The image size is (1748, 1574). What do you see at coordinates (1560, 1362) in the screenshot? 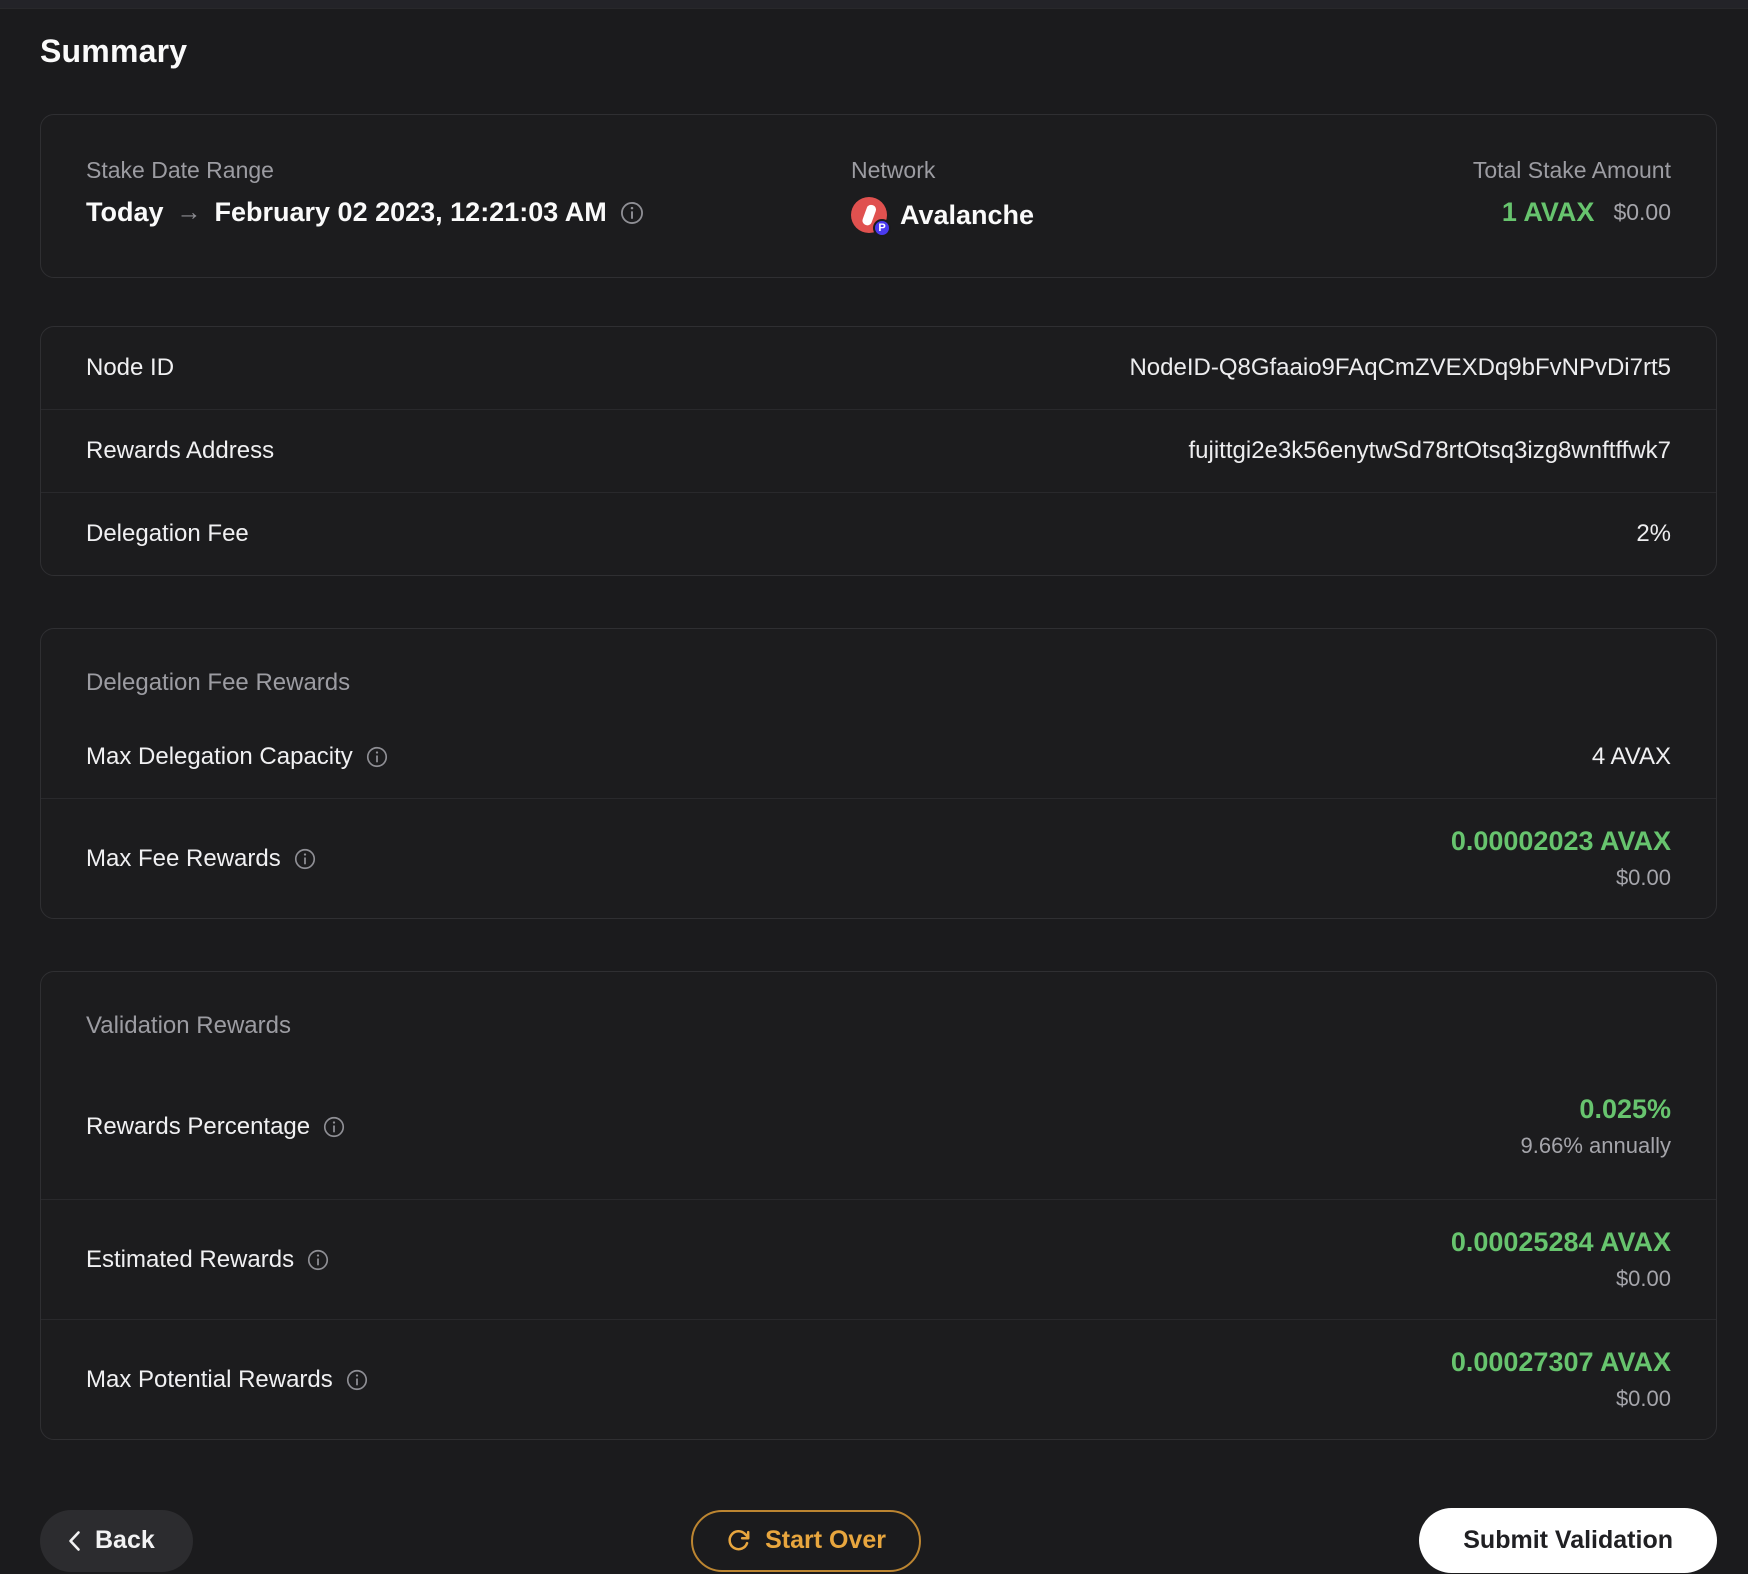
I see `max-potential-rewards-value: 0.00027307 AVAX` at bounding box center [1560, 1362].